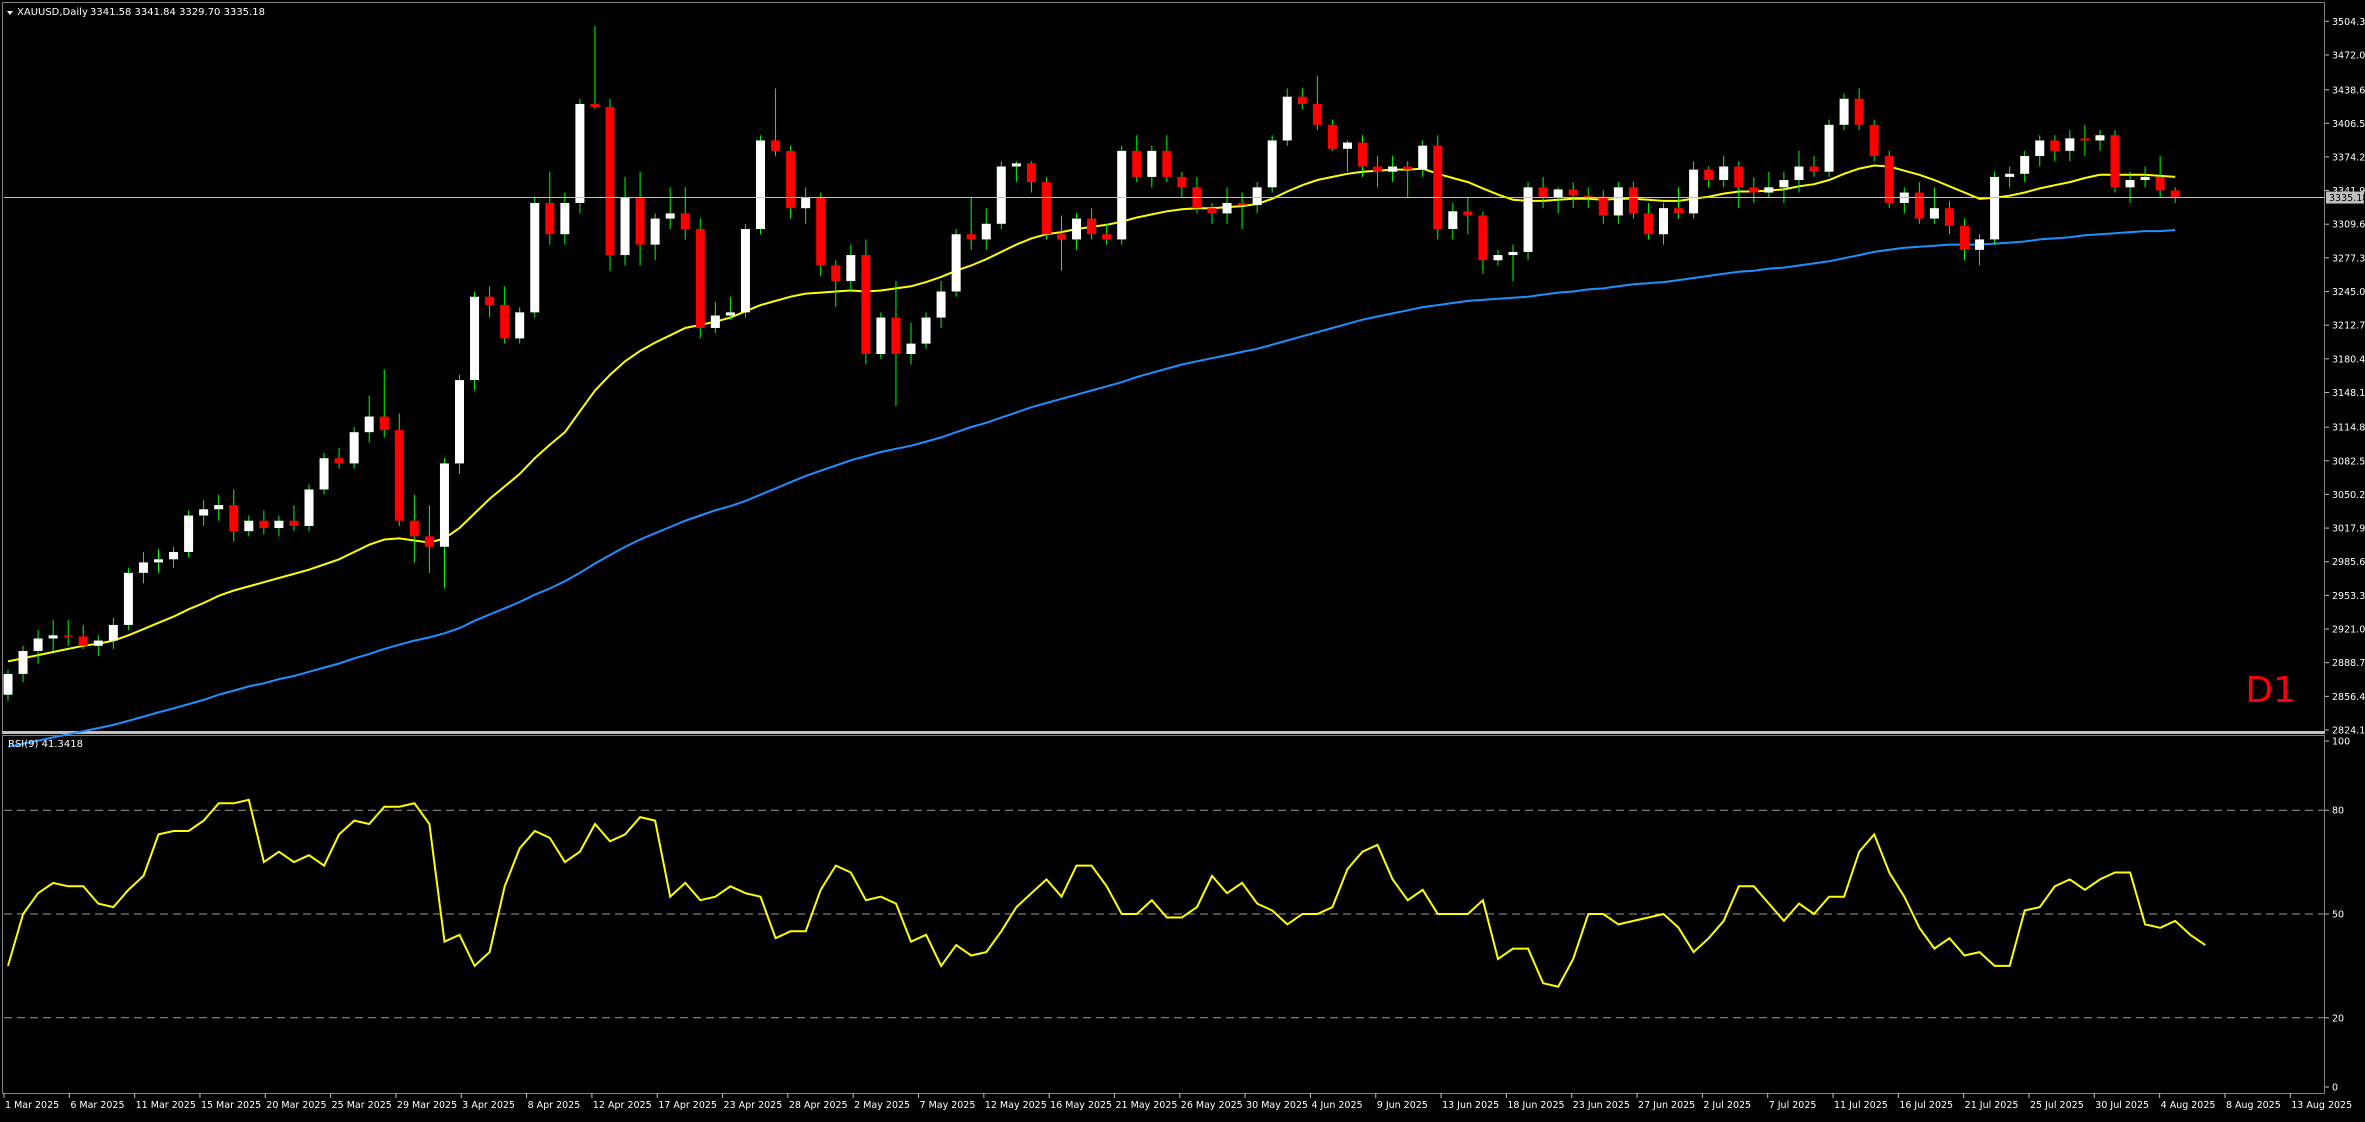  What do you see at coordinates (231, 1105) in the screenshot?
I see `time-tick-label: 15 Mar 2025` at bounding box center [231, 1105].